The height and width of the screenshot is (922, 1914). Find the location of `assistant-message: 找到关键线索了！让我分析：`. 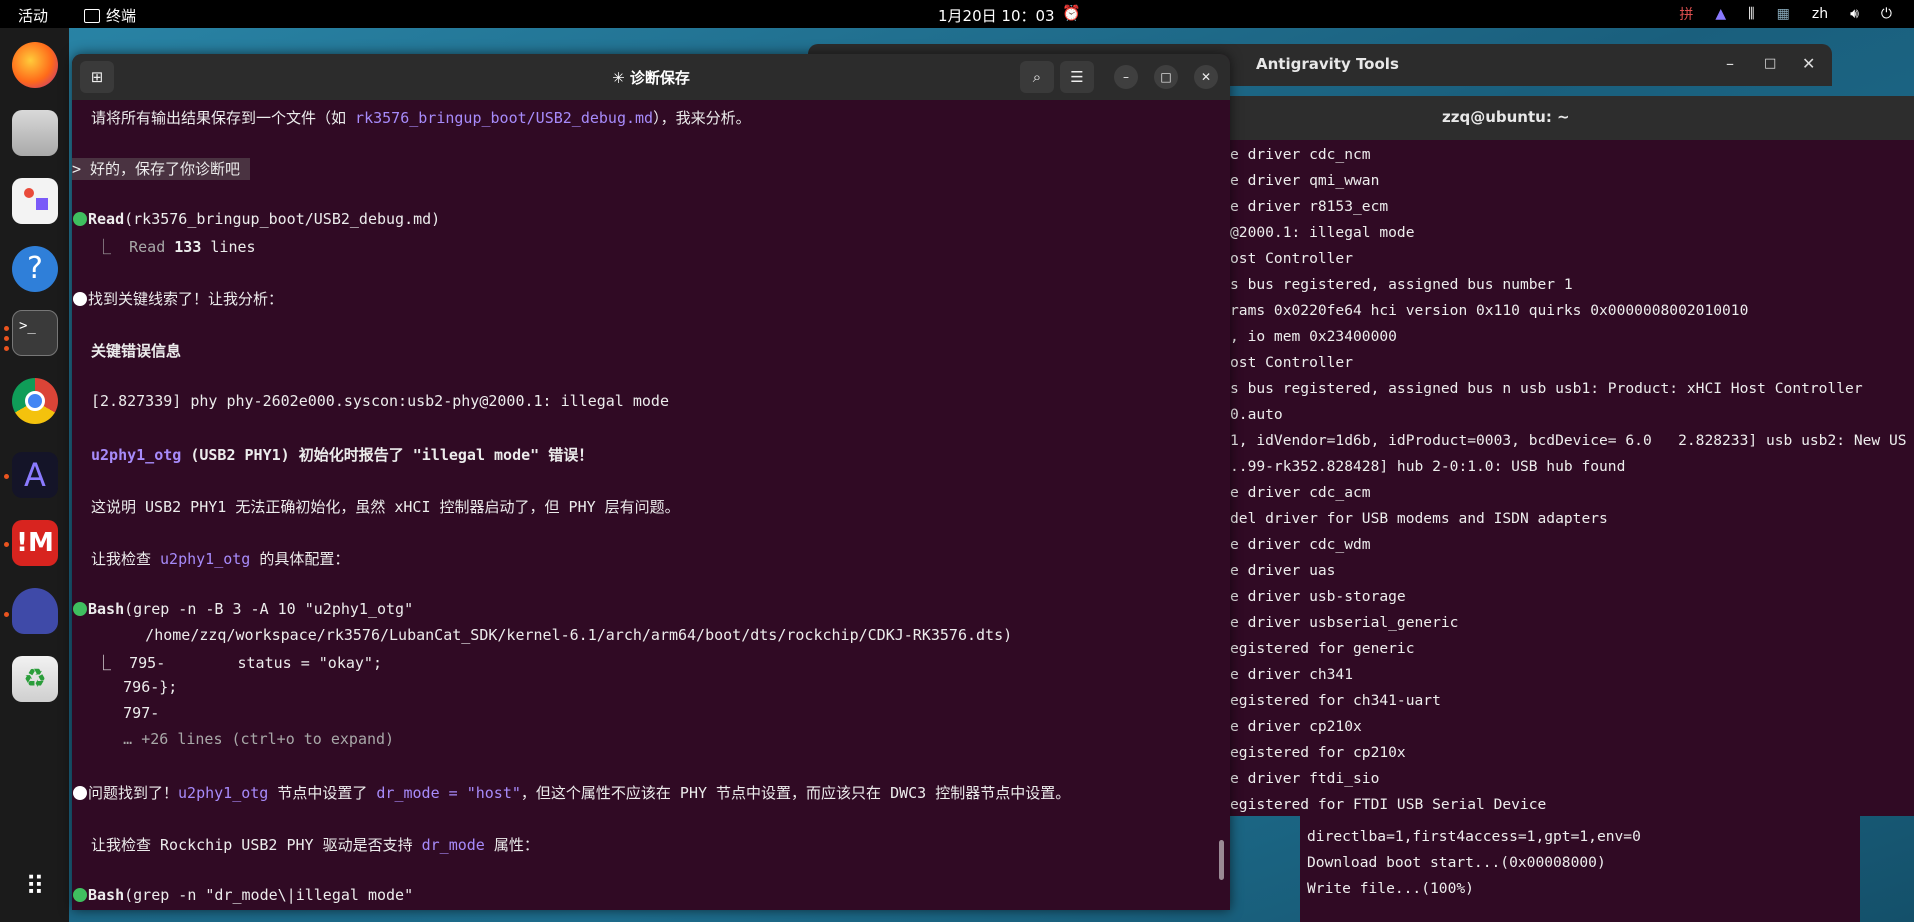

assistant-message: 找到关键线索了！让我分析： is located at coordinates (178, 298).